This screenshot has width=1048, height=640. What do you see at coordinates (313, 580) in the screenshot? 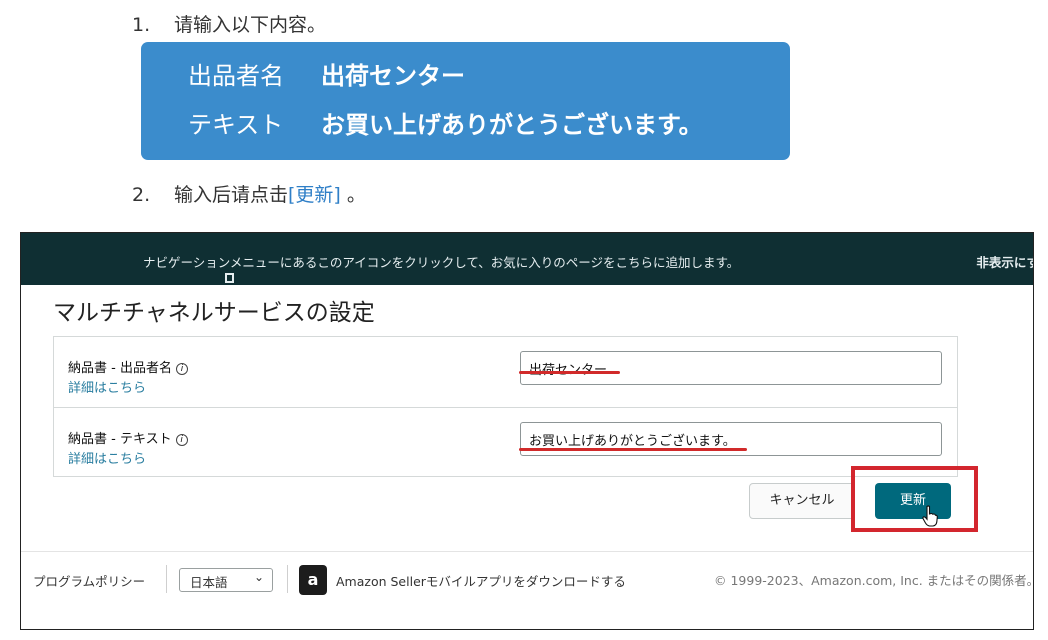
I see `amazon-app-icon: a` at bounding box center [313, 580].